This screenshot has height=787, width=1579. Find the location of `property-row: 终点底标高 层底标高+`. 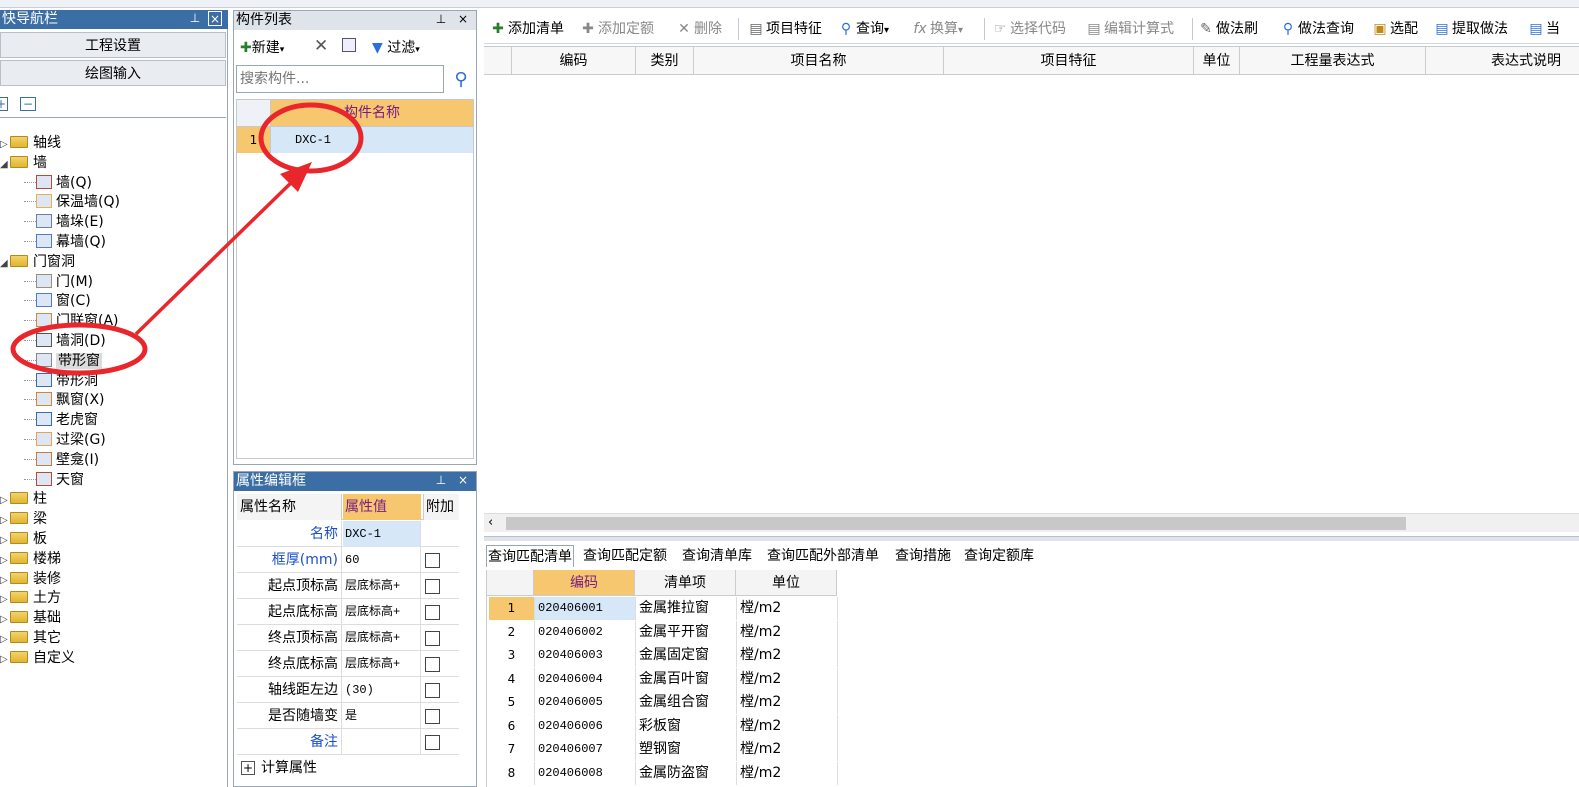

property-row: 终点底标高 层底标高+ is located at coordinates (348, 664).